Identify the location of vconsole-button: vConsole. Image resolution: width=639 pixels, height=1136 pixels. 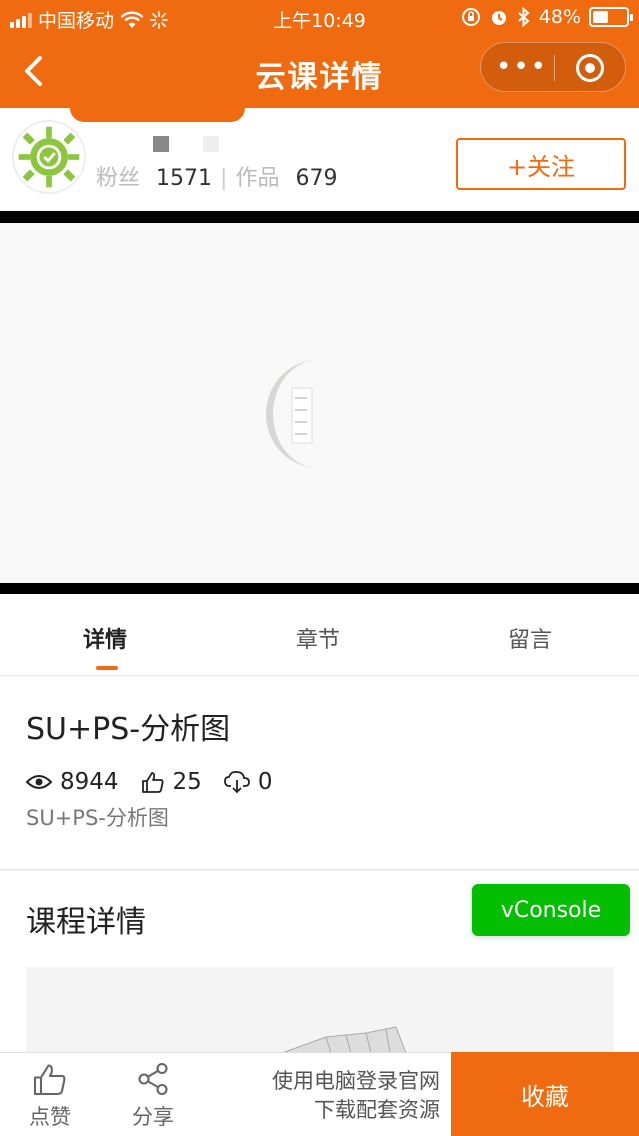
(551, 910).